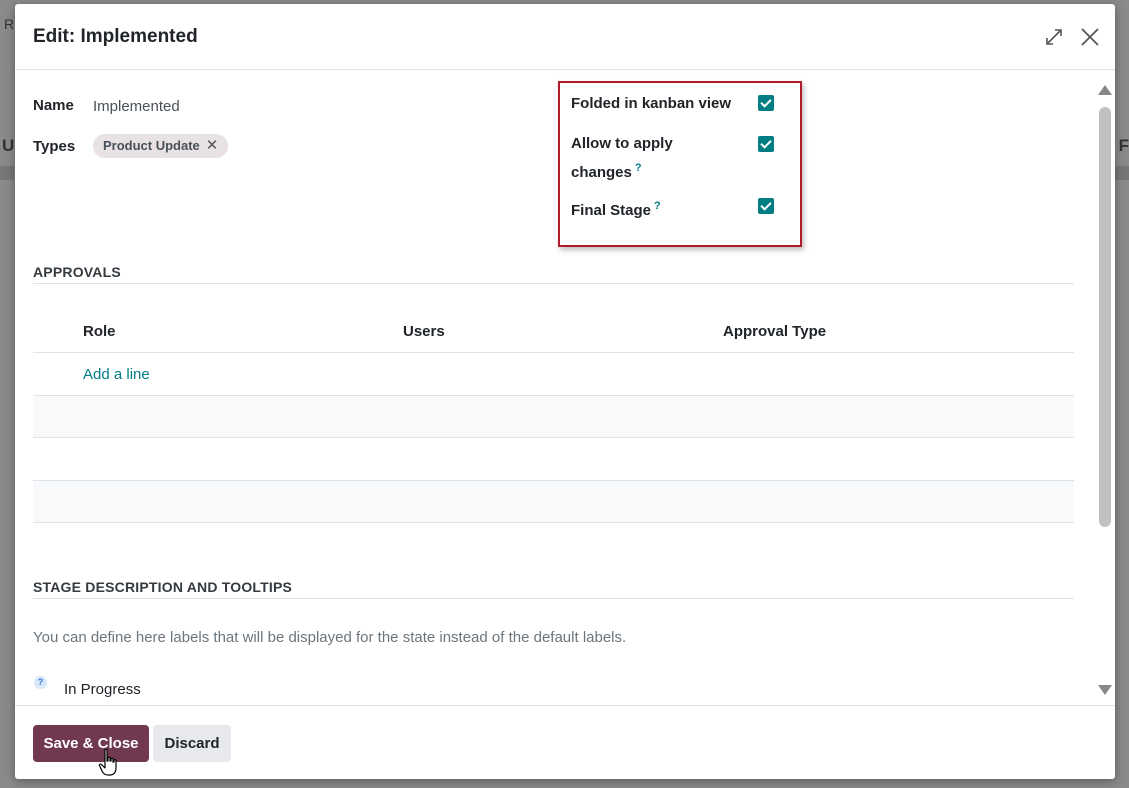  I want to click on dialog-header: Edit: Implemented, so click(565, 37).